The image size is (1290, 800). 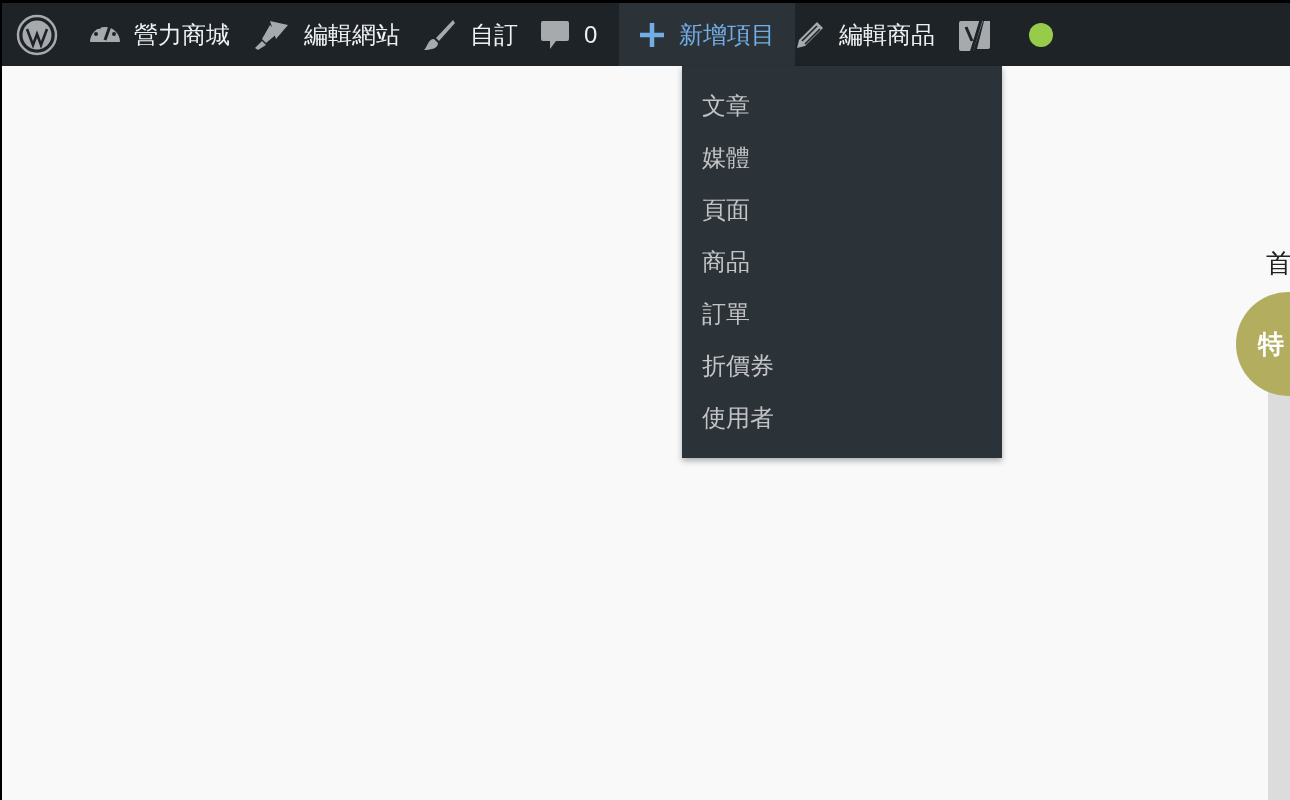 I want to click on dropdown-item: 使用者, so click(x=842, y=418).